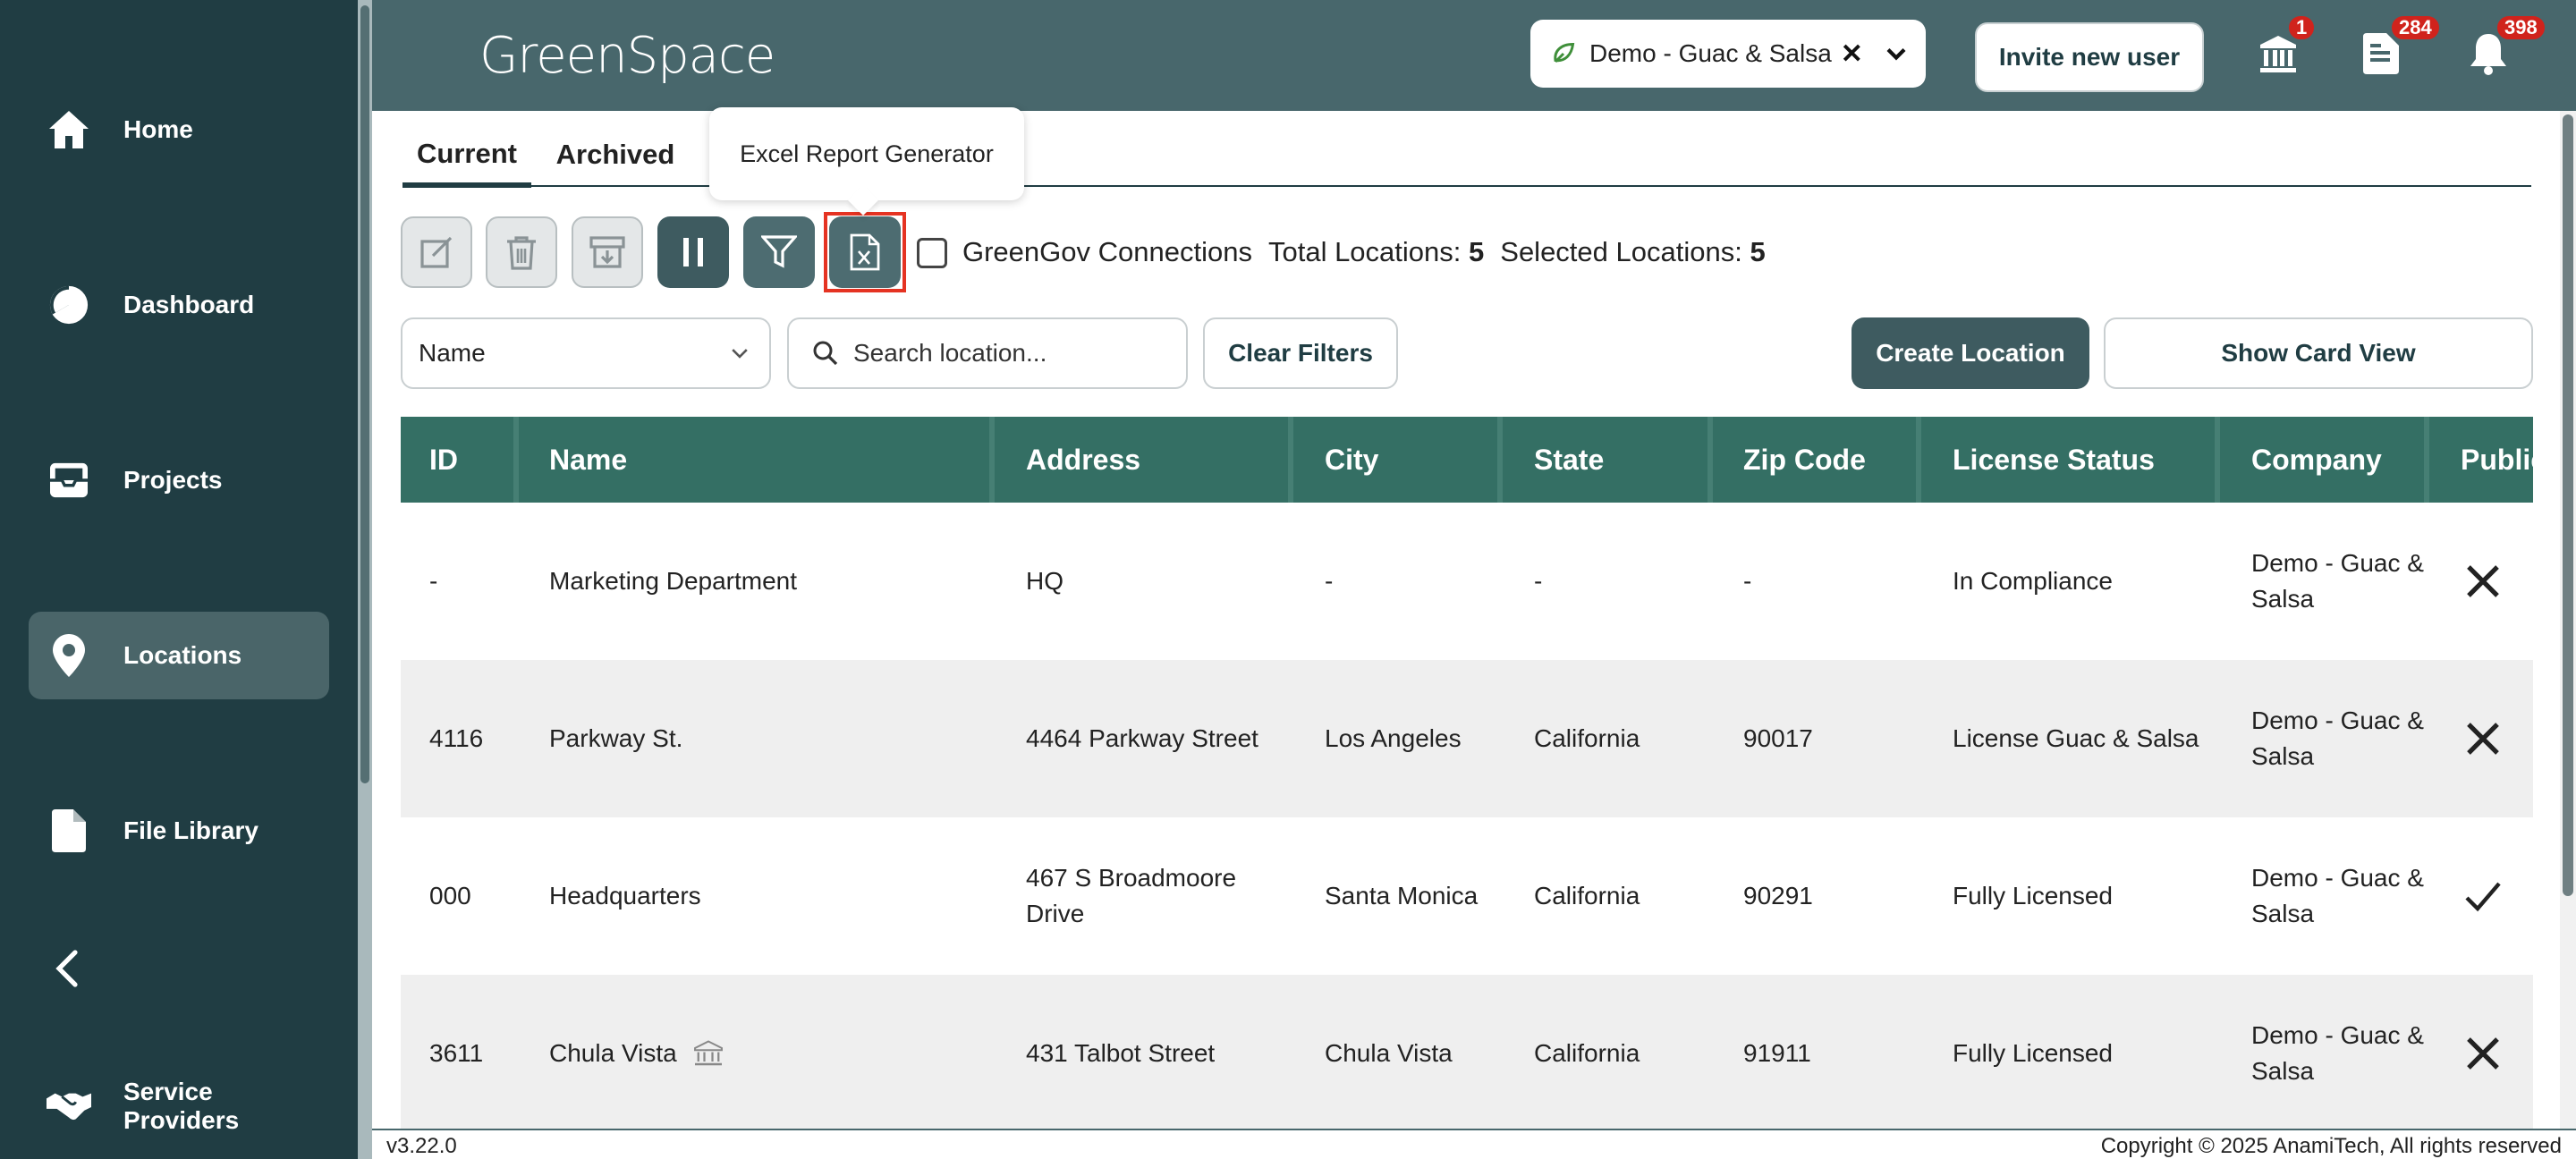  Describe the element at coordinates (436, 252) in the screenshot. I see `edit-button` at that location.